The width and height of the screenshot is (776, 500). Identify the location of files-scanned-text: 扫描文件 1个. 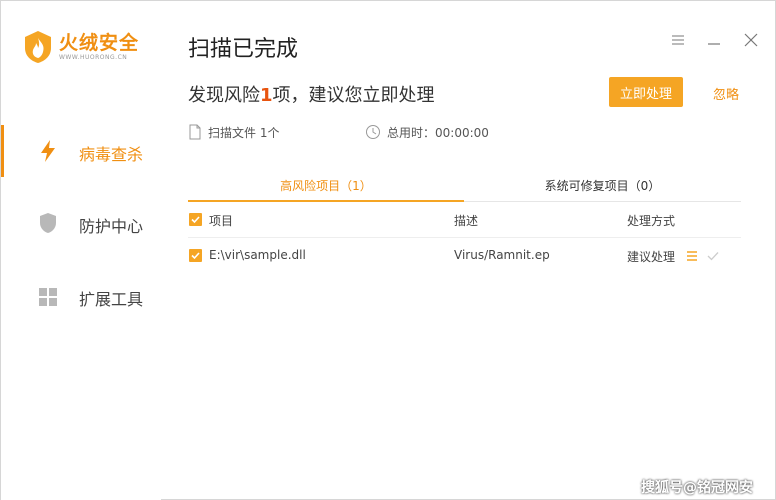
(244, 132).